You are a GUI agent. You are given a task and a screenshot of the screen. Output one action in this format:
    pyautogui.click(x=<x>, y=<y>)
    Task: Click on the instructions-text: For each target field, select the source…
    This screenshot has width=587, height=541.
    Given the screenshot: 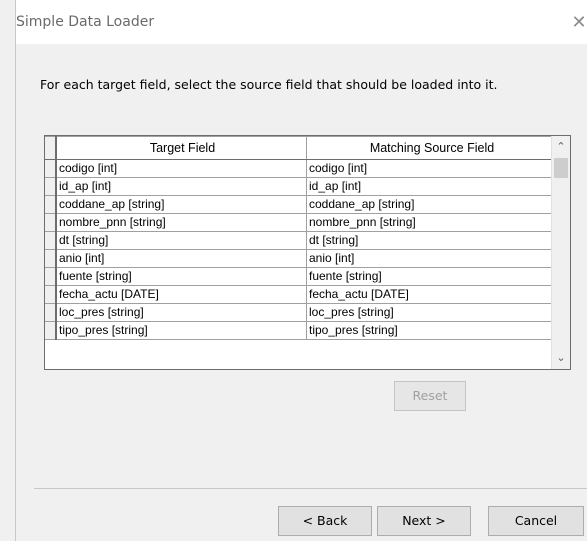 What is the action you would take?
    pyautogui.click(x=269, y=84)
    